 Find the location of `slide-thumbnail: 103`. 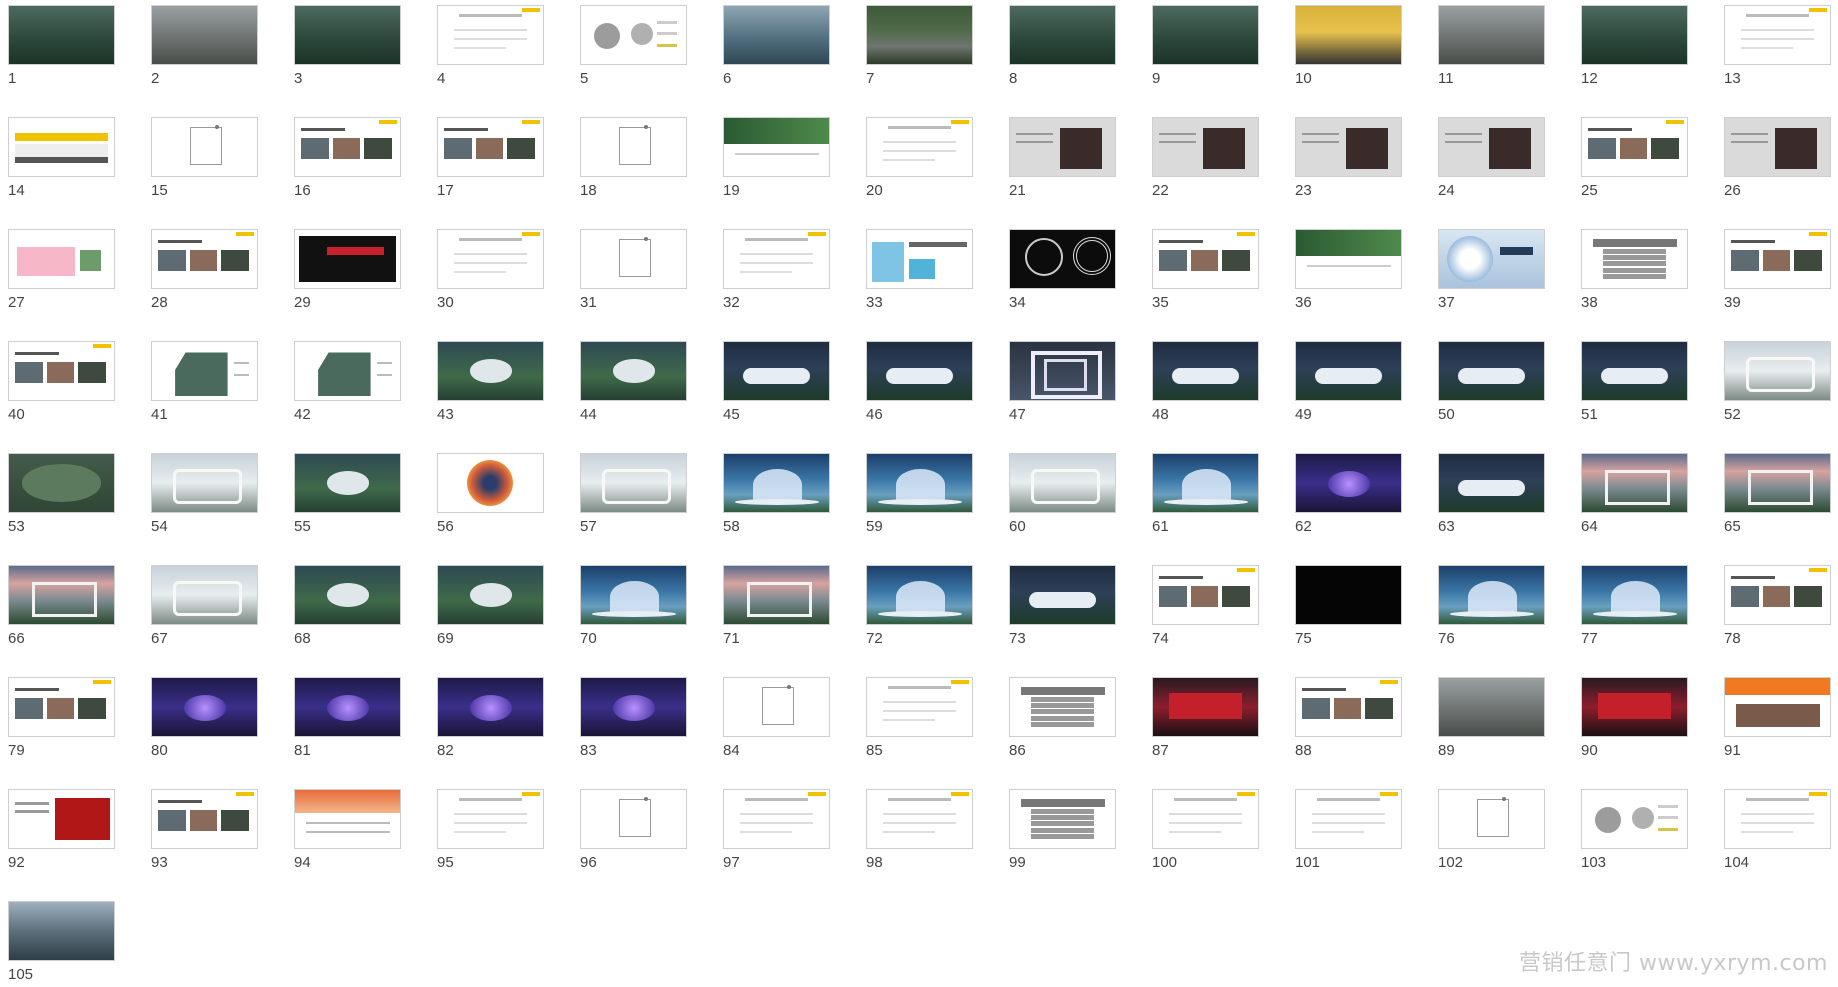

slide-thumbnail: 103 is located at coordinates (1634, 830).